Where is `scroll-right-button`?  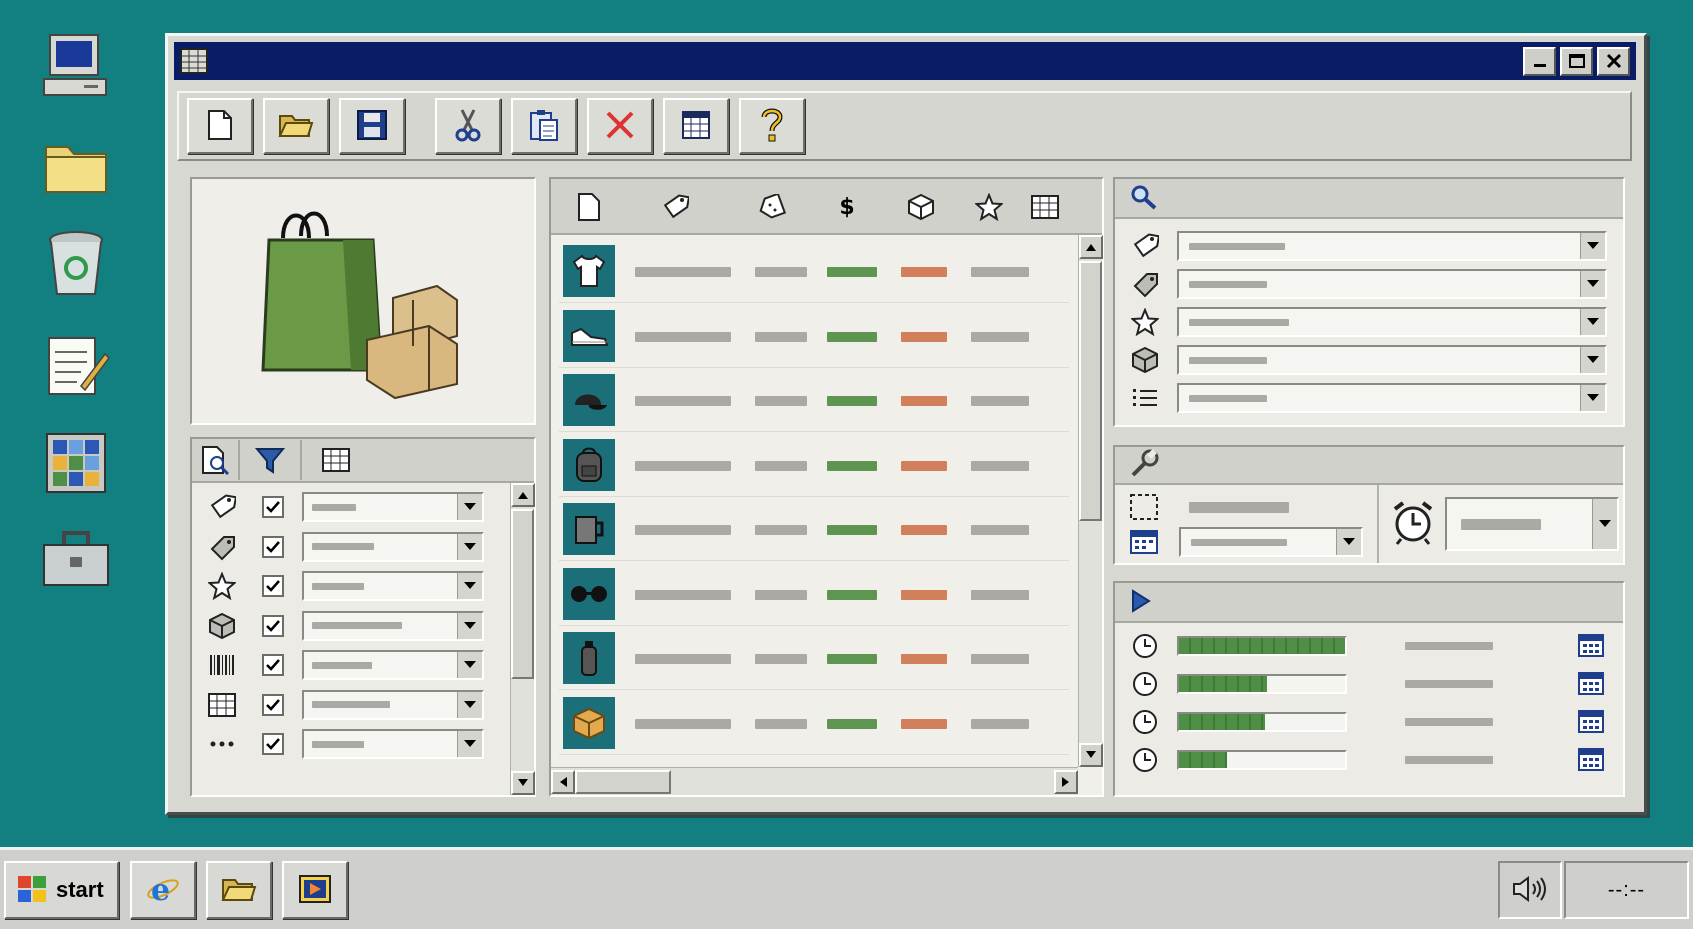 scroll-right-button is located at coordinates (1066, 781).